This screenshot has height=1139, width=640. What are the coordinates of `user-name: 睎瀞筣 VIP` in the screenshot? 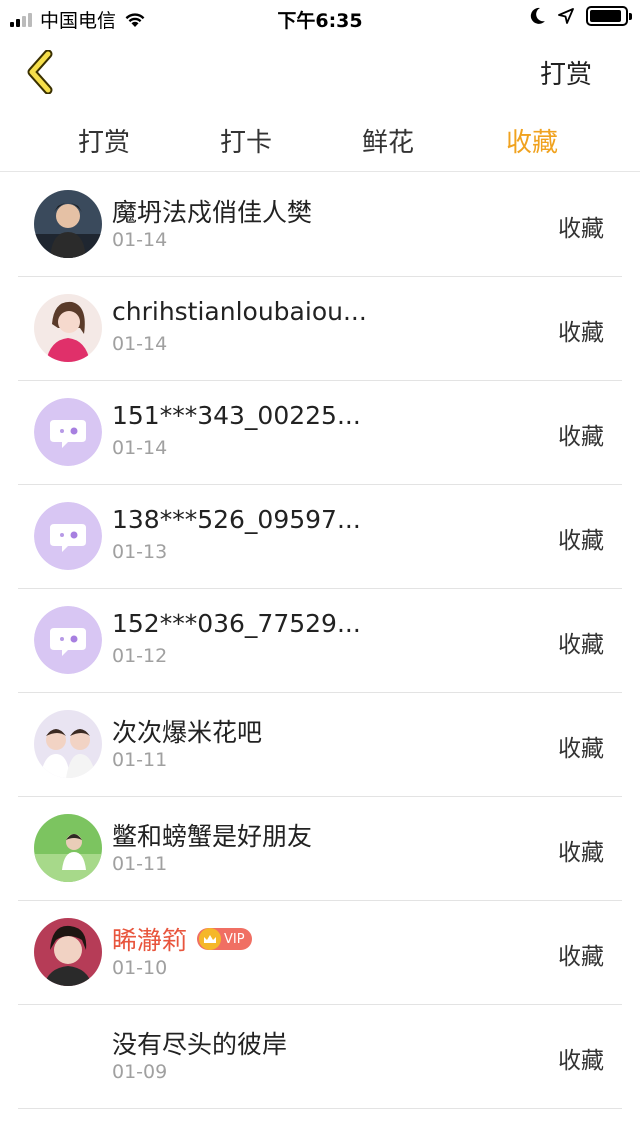 It's located at (182, 939).